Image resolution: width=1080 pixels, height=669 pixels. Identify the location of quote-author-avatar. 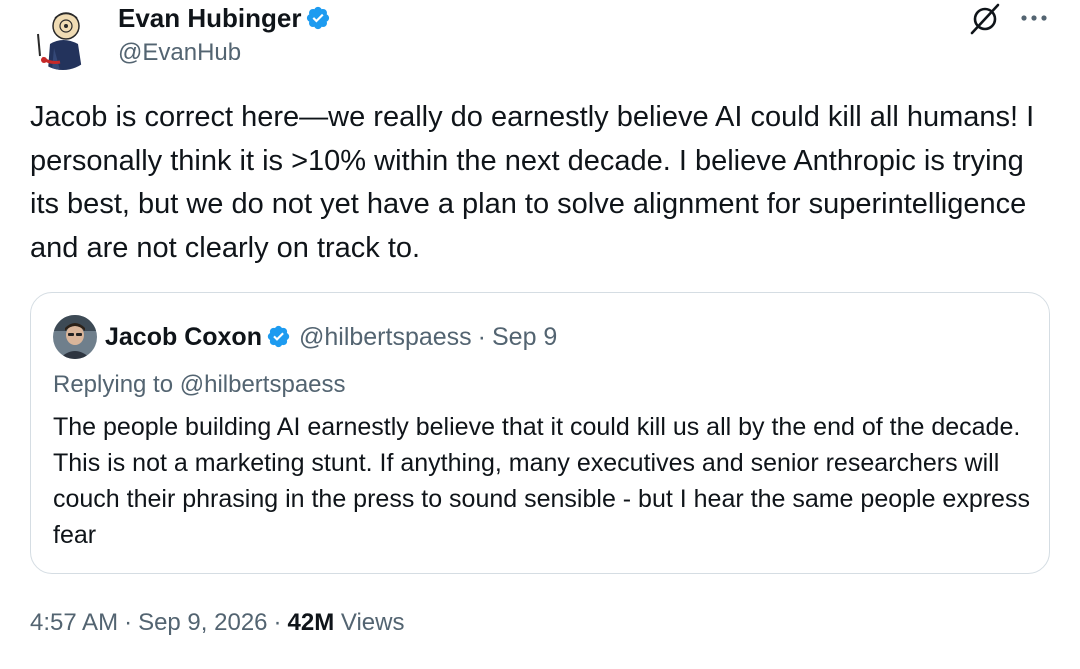
(75, 337).